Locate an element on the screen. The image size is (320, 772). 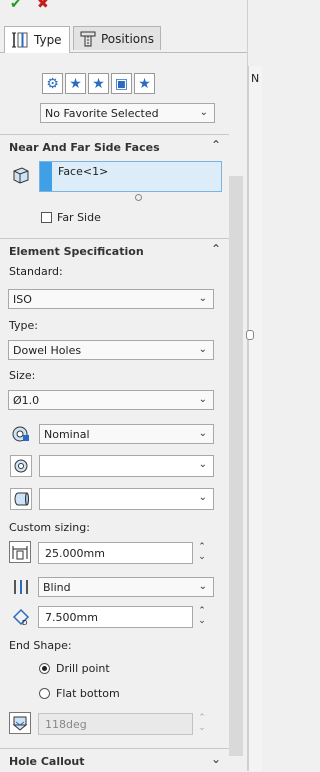
drill-angle-value: 118deg is located at coordinates (66, 724).